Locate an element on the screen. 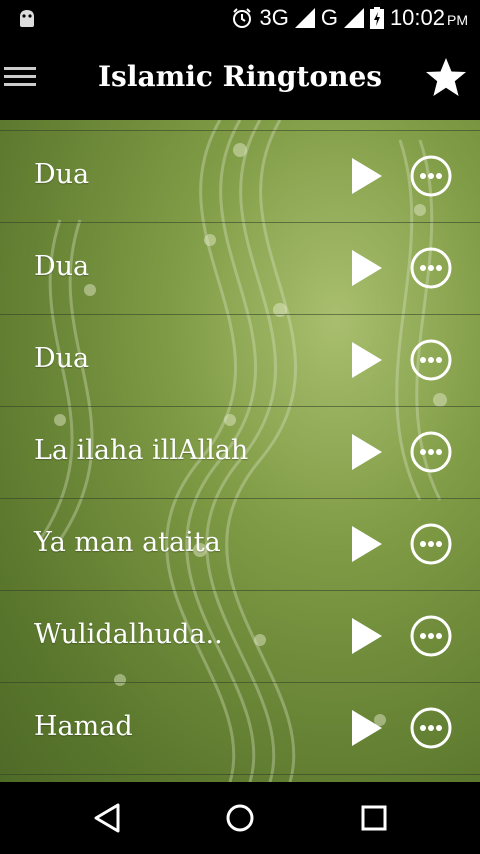 The image size is (480, 854). ringtone-row: Hamad is located at coordinates (240, 728).